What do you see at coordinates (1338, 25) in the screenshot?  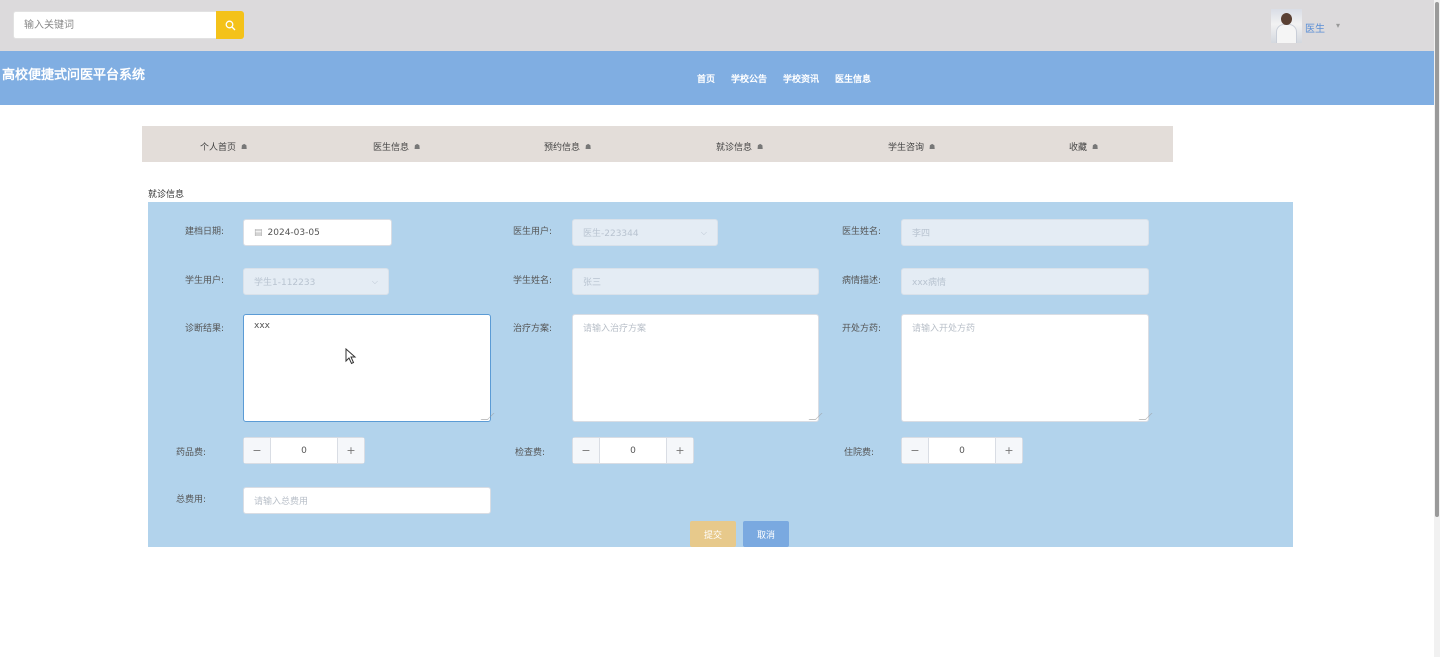 I see `chevron-down-icon: ▾` at bounding box center [1338, 25].